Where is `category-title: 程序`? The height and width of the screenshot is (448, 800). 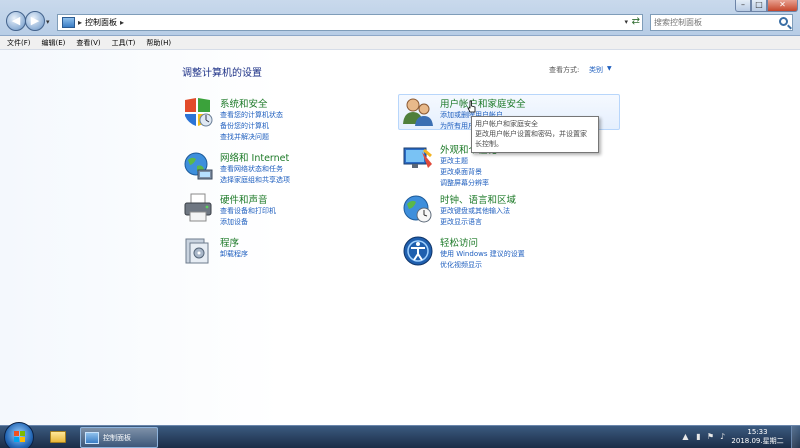
category-title: 程序 is located at coordinates (229, 242).